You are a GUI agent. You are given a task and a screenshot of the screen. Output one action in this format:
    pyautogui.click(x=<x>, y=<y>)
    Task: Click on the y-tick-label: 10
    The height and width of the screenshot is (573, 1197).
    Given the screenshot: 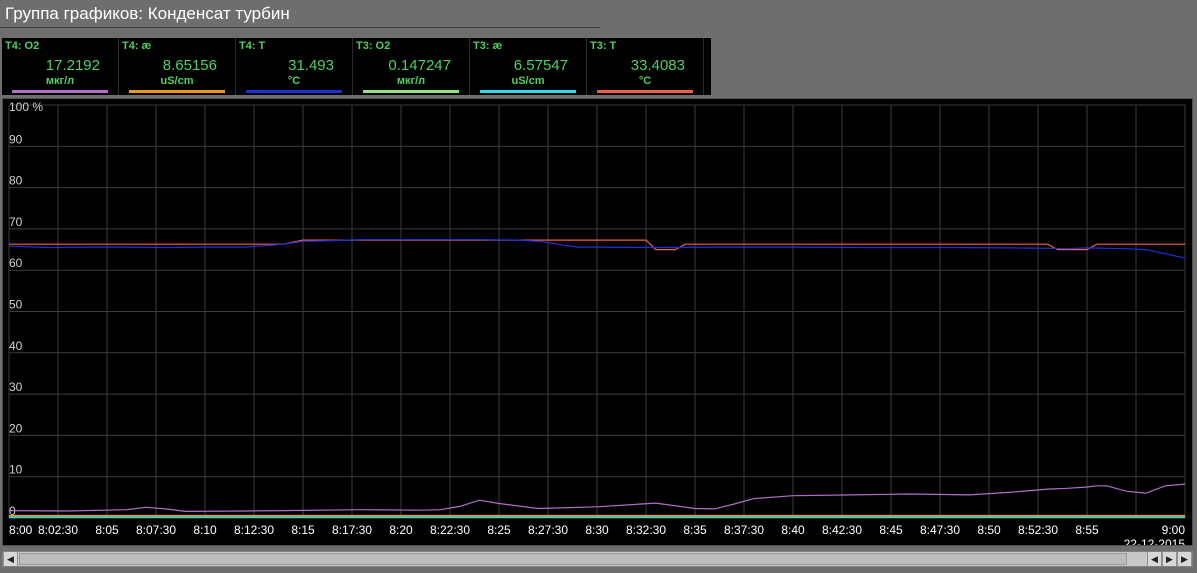 What is the action you would take?
    pyautogui.click(x=16, y=470)
    